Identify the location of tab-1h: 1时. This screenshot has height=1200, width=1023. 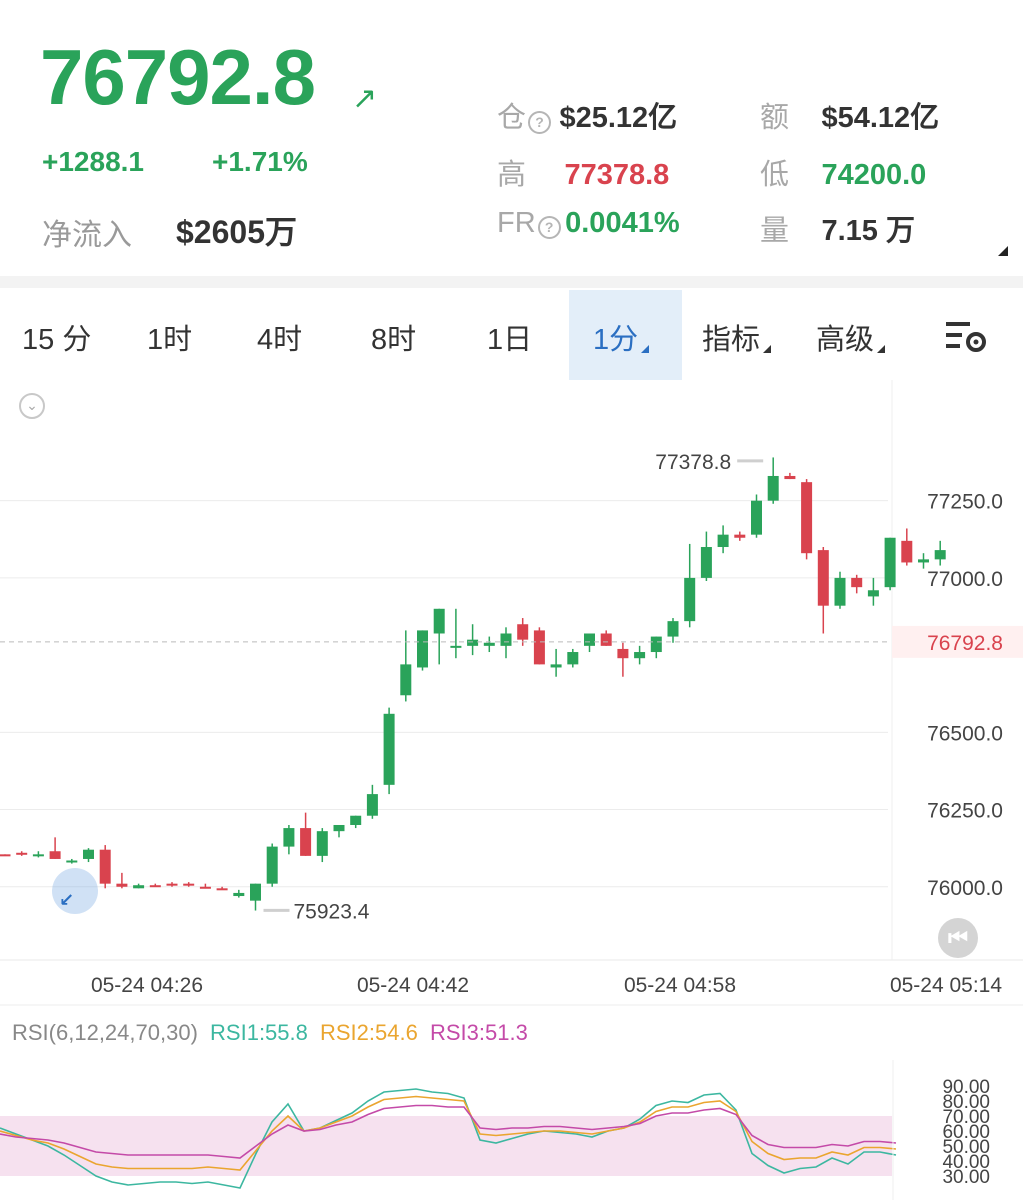
(169, 337).